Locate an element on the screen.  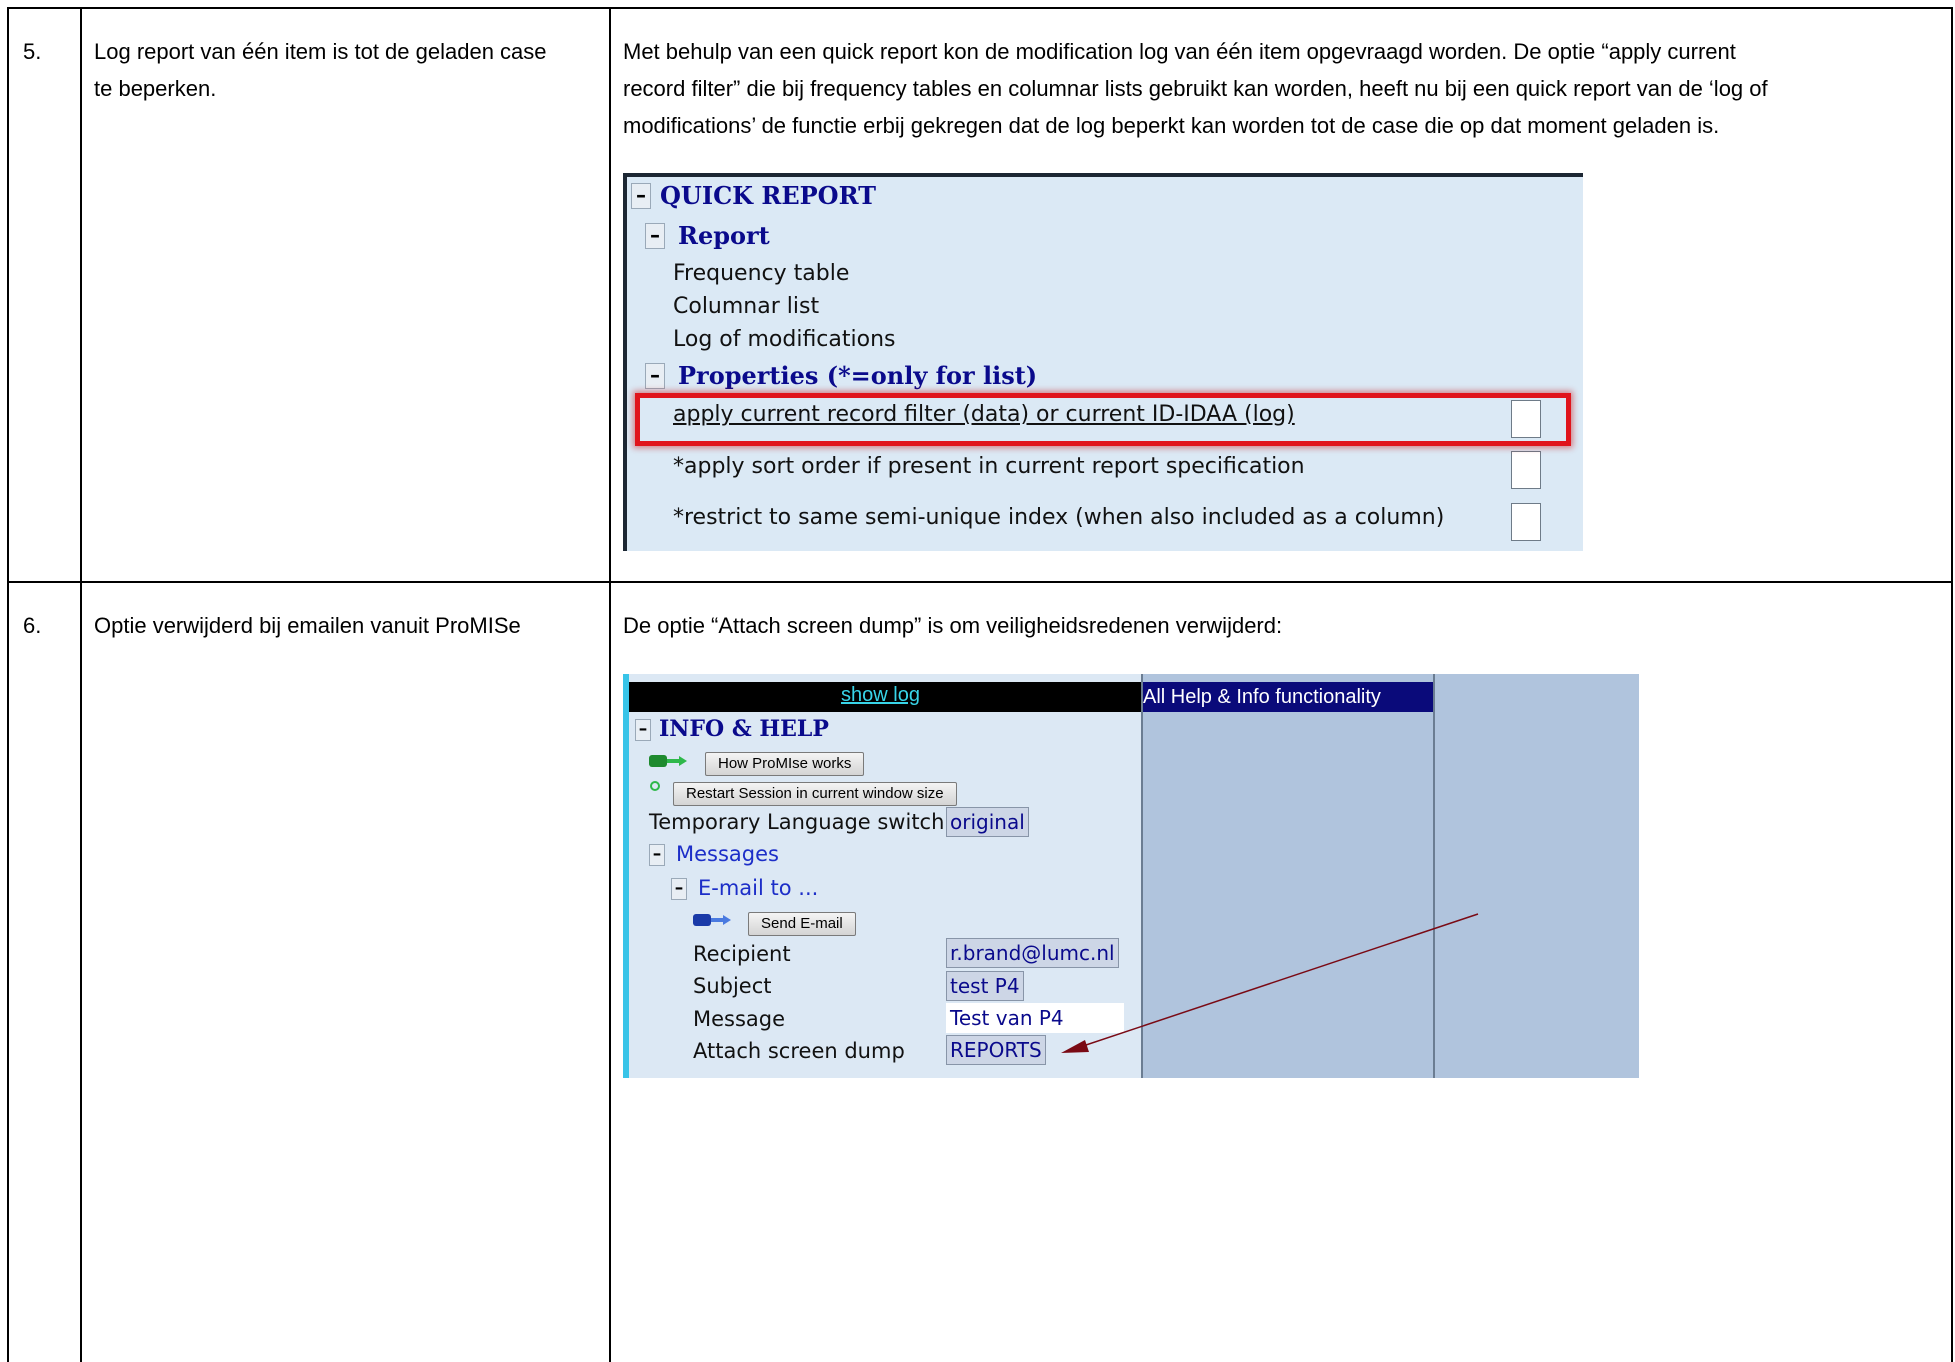
top-bar is located at coordinates (1103, 175).